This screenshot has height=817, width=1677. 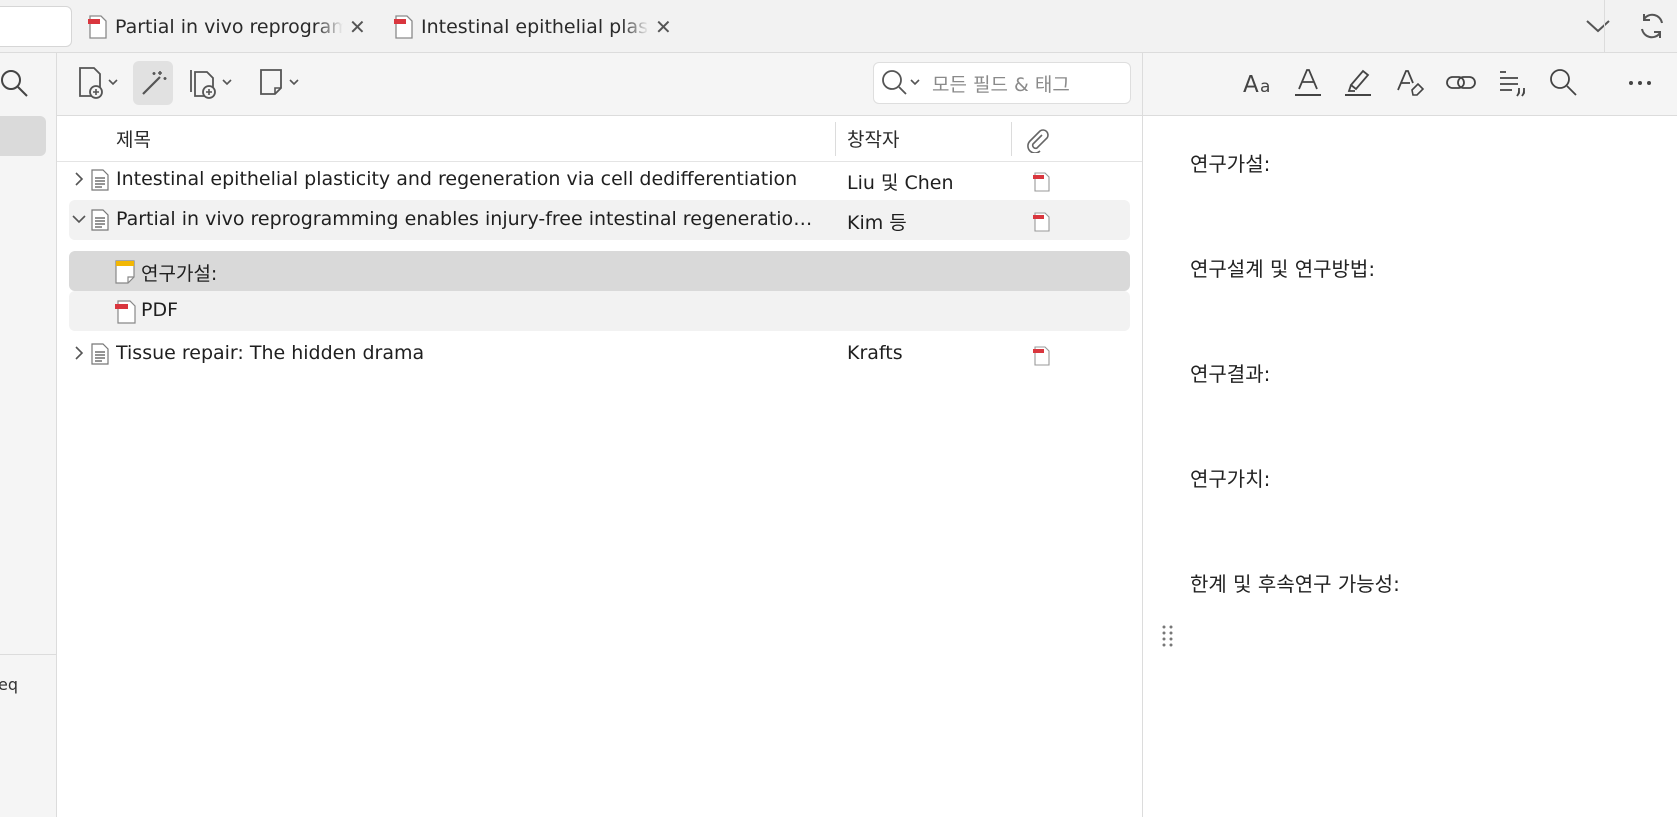 I want to click on table-row-attachment: PDF, so click(x=599, y=311).